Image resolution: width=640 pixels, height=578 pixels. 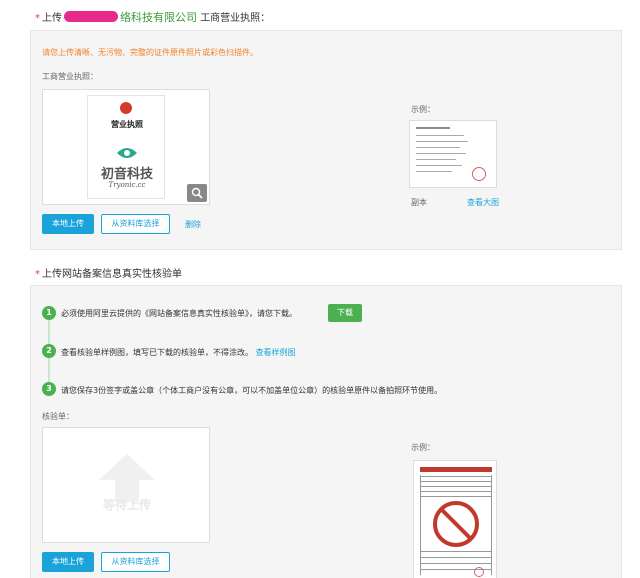 What do you see at coordinates (345, 313) in the screenshot?
I see `download-button: 下载` at bounding box center [345, 313].